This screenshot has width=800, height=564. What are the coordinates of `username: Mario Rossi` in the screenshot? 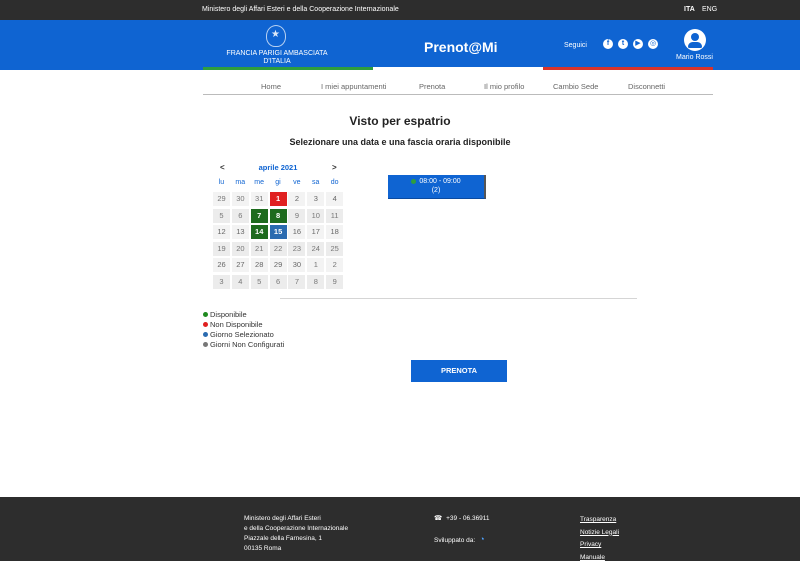 It's located at (694, 57).